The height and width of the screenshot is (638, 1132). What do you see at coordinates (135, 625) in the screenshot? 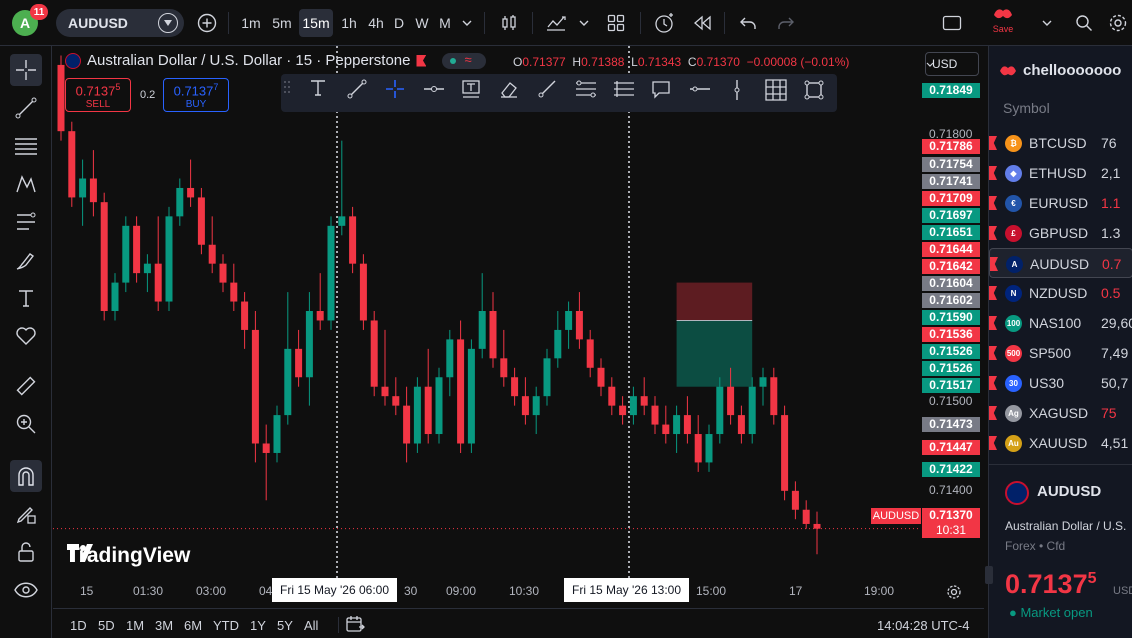
I see `range-1m: 1M` at bounding box center [135, 625].